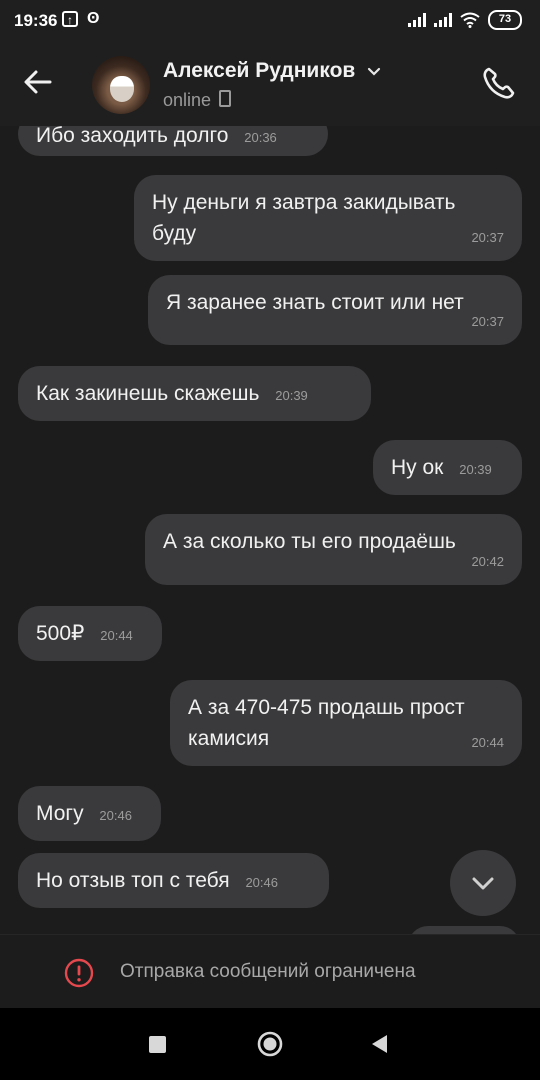  I want to click on avatar, so click(121, 85).